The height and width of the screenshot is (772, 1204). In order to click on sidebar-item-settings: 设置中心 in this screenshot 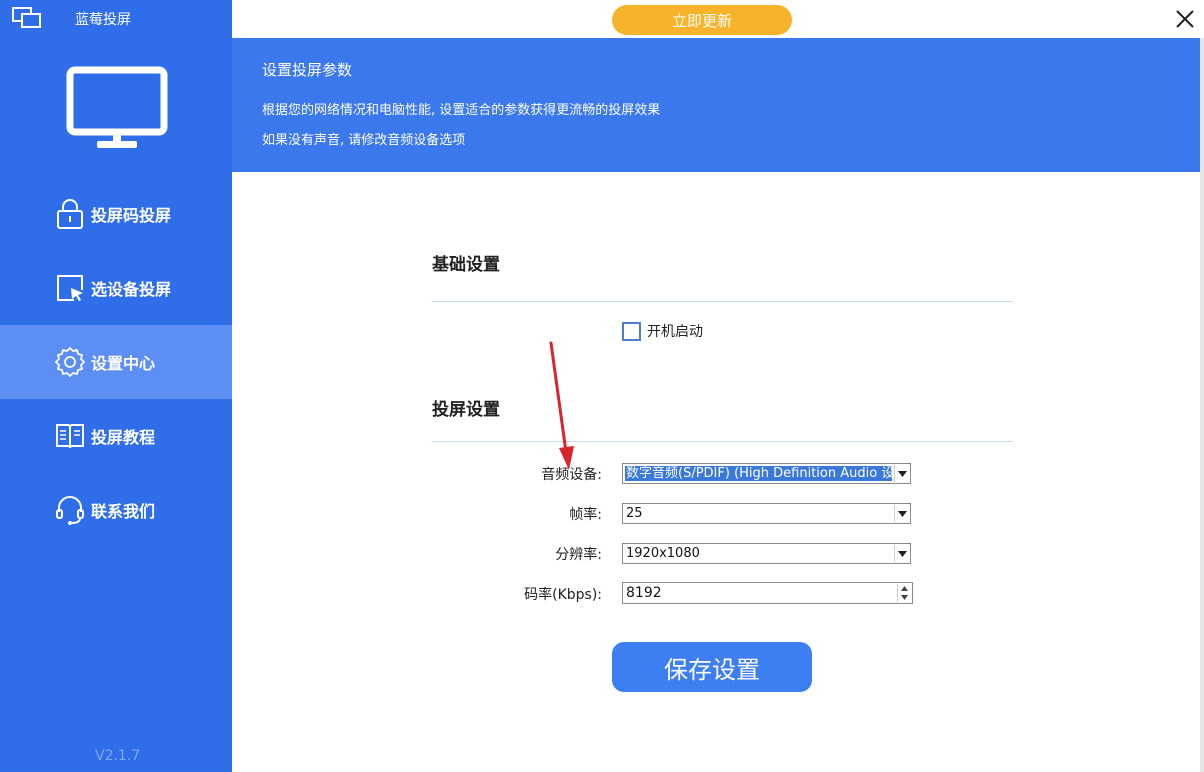, I will do `click(116, 362)`.